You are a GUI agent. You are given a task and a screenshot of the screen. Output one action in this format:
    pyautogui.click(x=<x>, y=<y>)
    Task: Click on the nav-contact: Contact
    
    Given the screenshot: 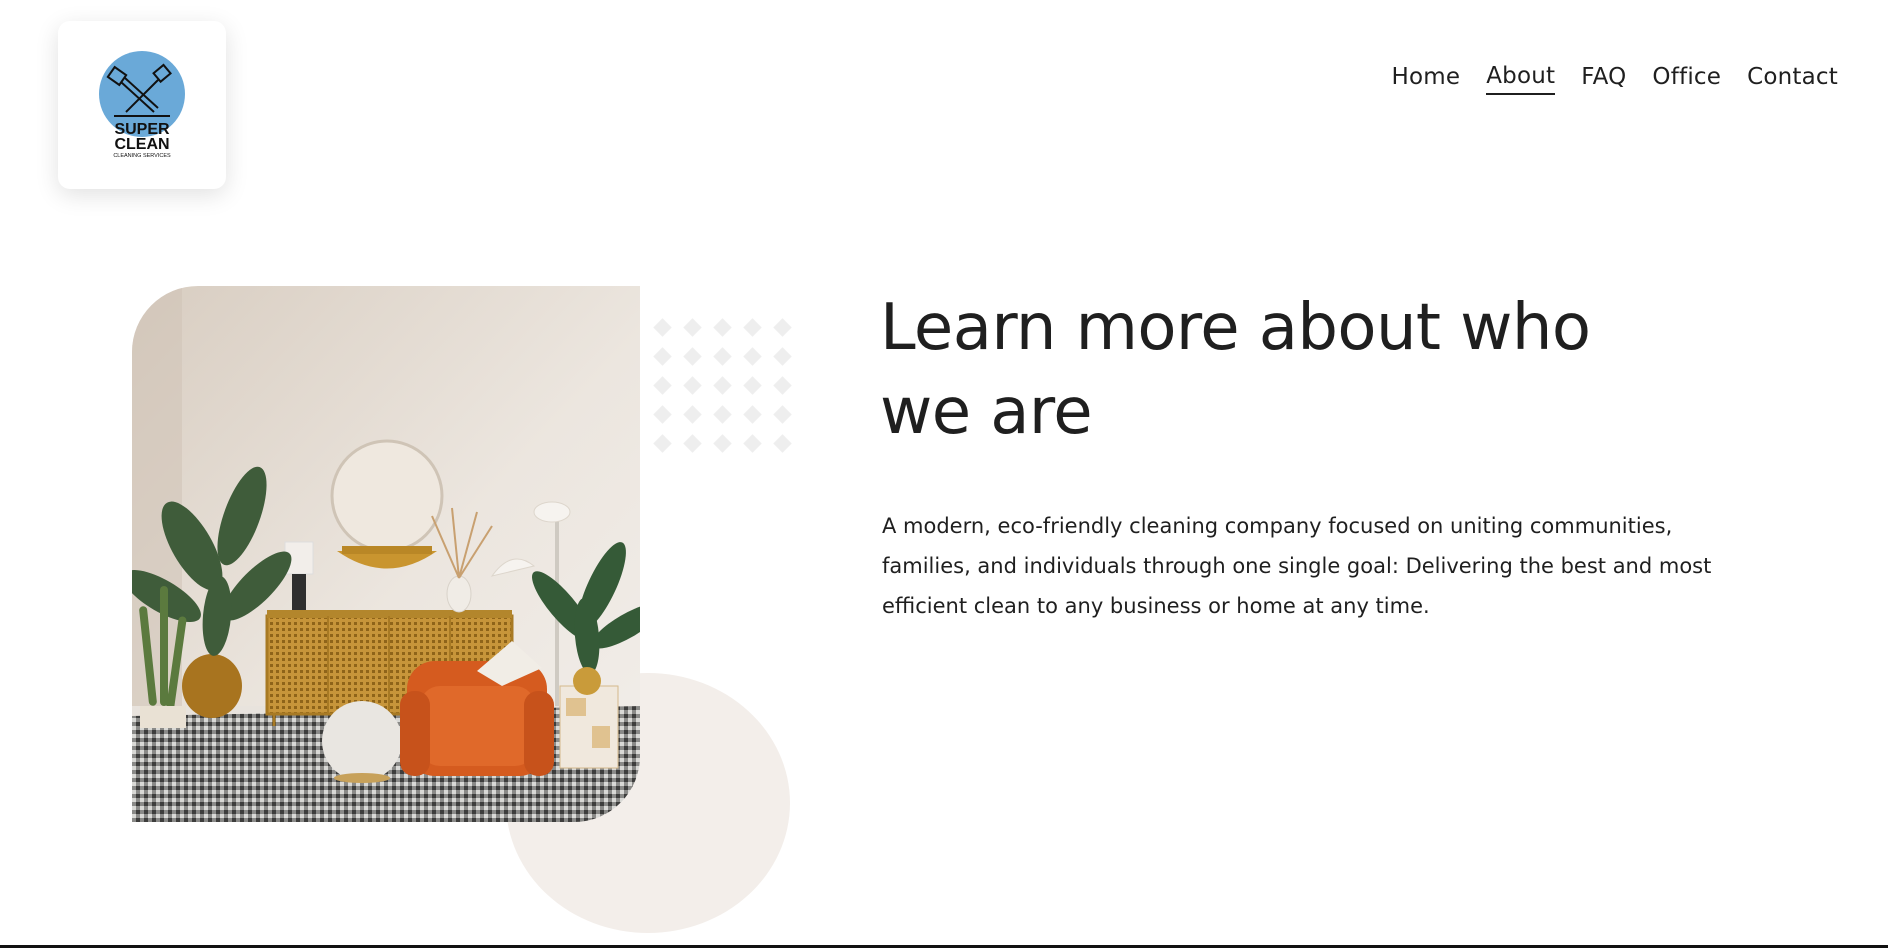 What is the action you would take?
    pyautogui.click(x=1792, y=79)
    